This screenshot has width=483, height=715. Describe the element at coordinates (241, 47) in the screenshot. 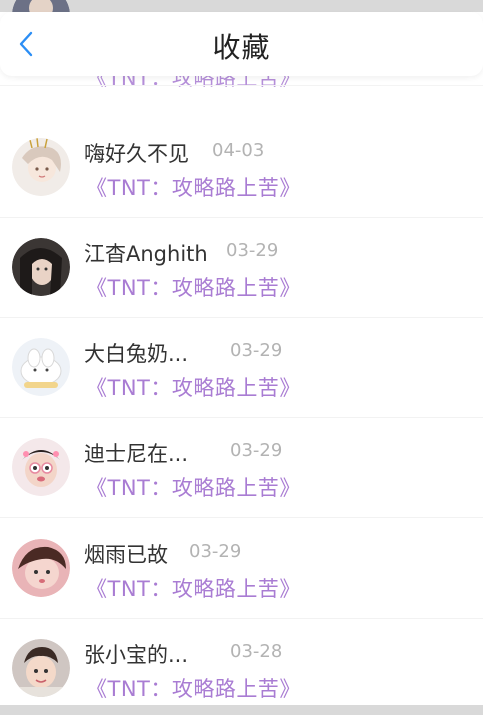

I see `page-title: 收藏` at that location.